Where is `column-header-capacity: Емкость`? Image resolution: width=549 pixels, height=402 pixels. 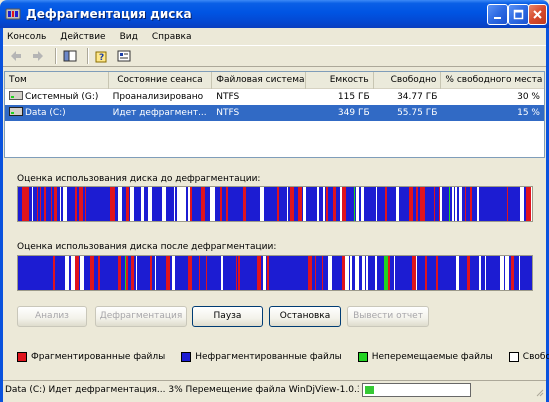
column-header-capacity: Емкость is located at coordinates (340, 80).